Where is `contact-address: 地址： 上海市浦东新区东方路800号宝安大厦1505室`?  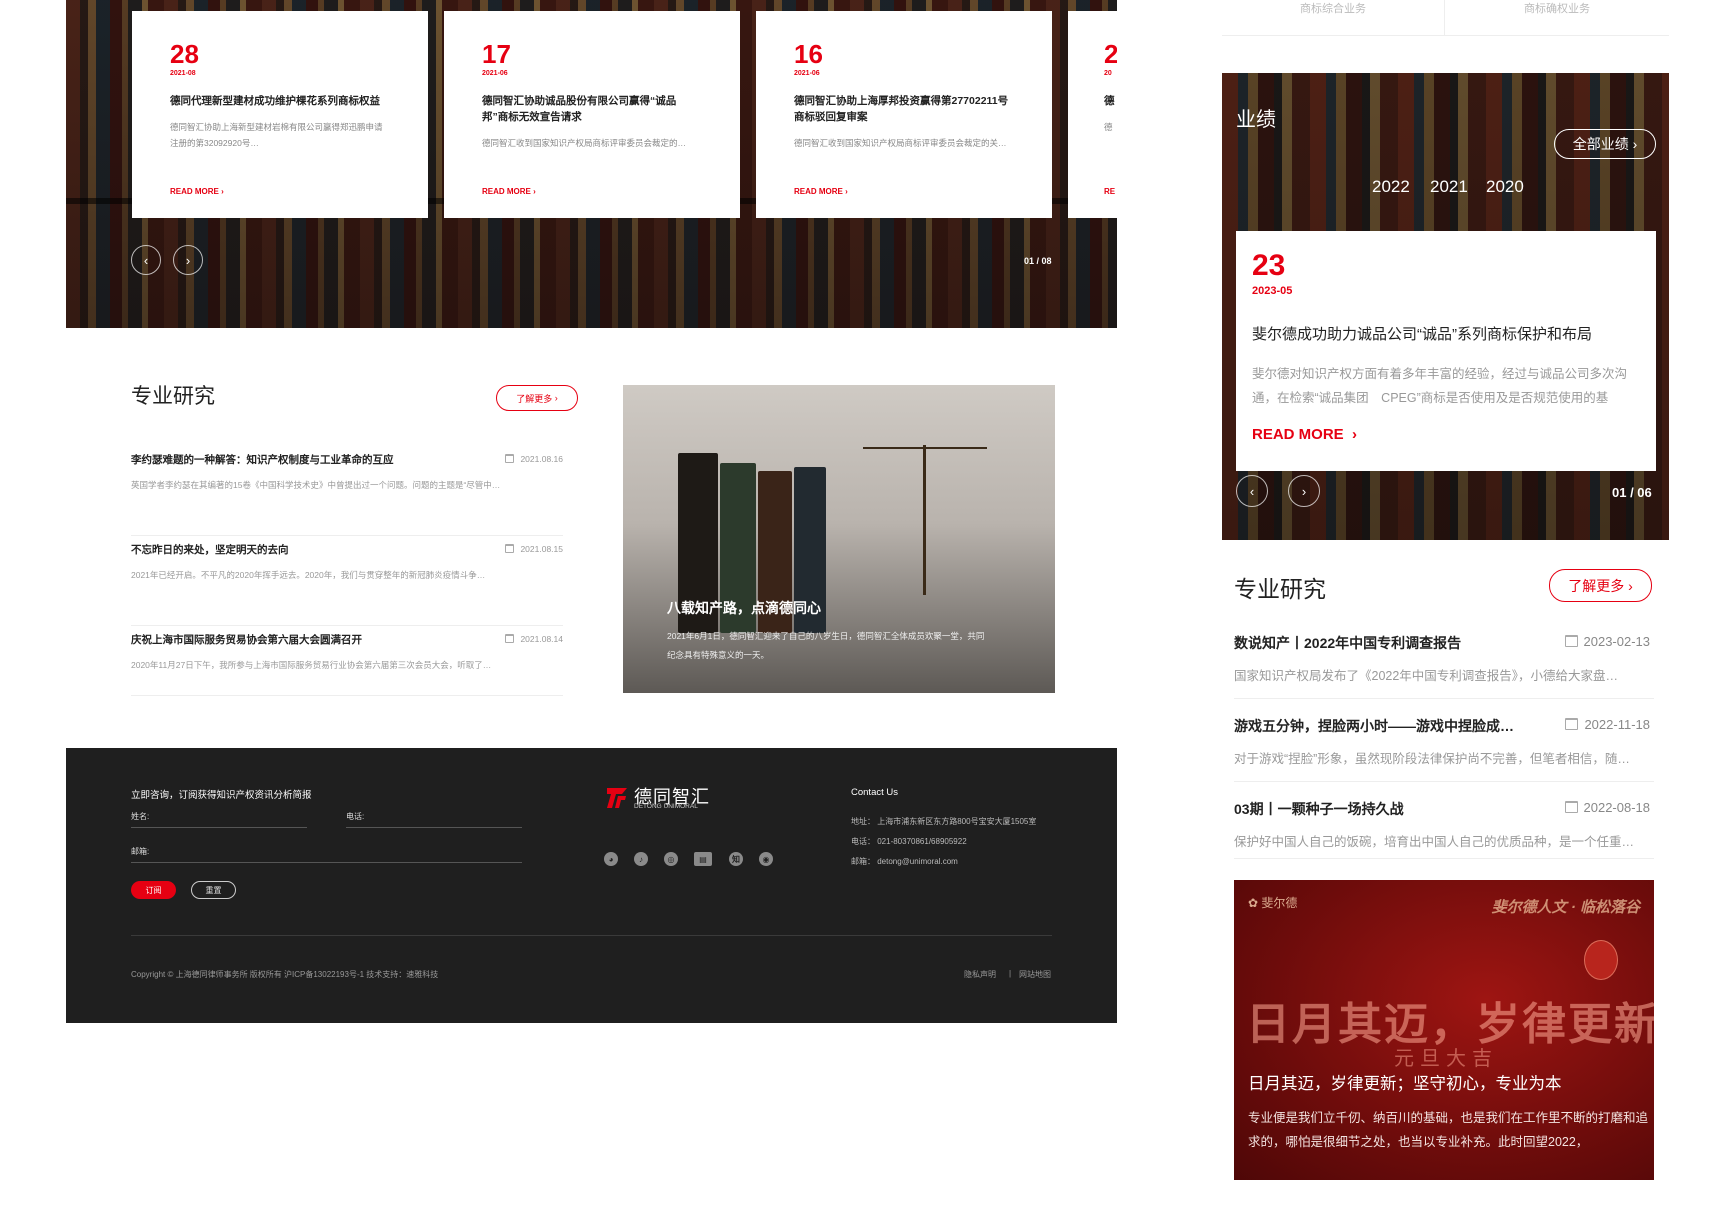 contact-address: 地址： 上海市浦东新区东方路800号宝安大厦1505室 is located at coordinates (944, 821).